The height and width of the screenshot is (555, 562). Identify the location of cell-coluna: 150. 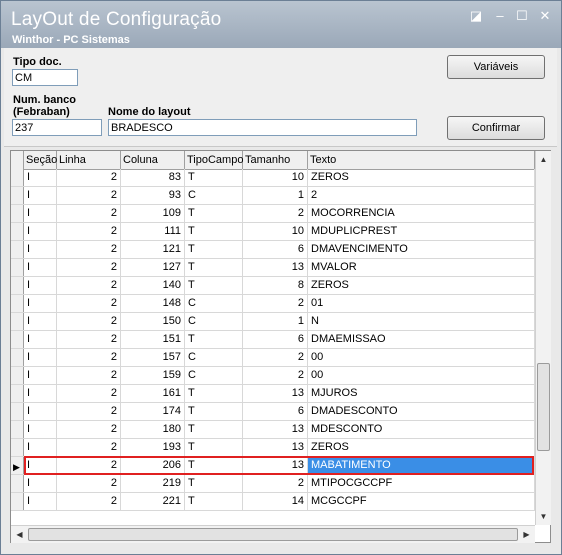
(153, 321).